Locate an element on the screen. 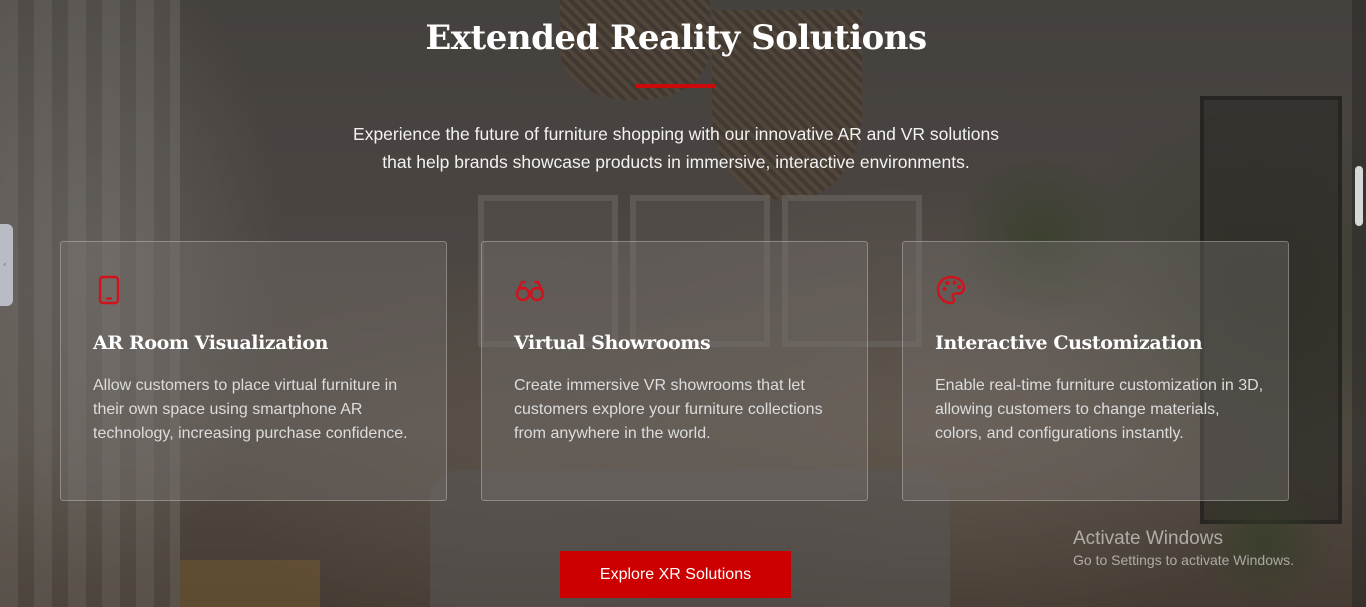 The height and width of the screenshot is (607, 1366). card-title: AR Room Visualization is located at coordinates (211, 343).